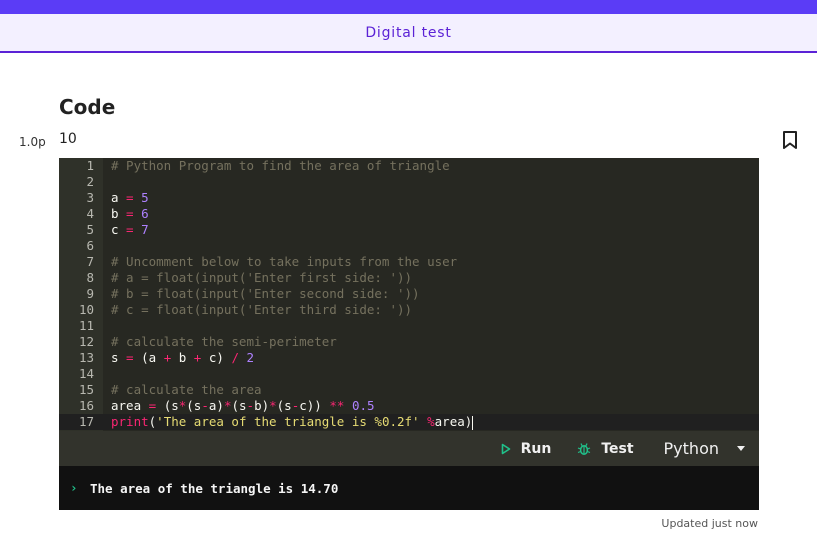 Image resolution: width=817 pixels, height=551 pixels. What do you see at coordinates (409, 214) in the screenshot?
I see `code-line: 4 b = 6` at bounding box center [409, 214].